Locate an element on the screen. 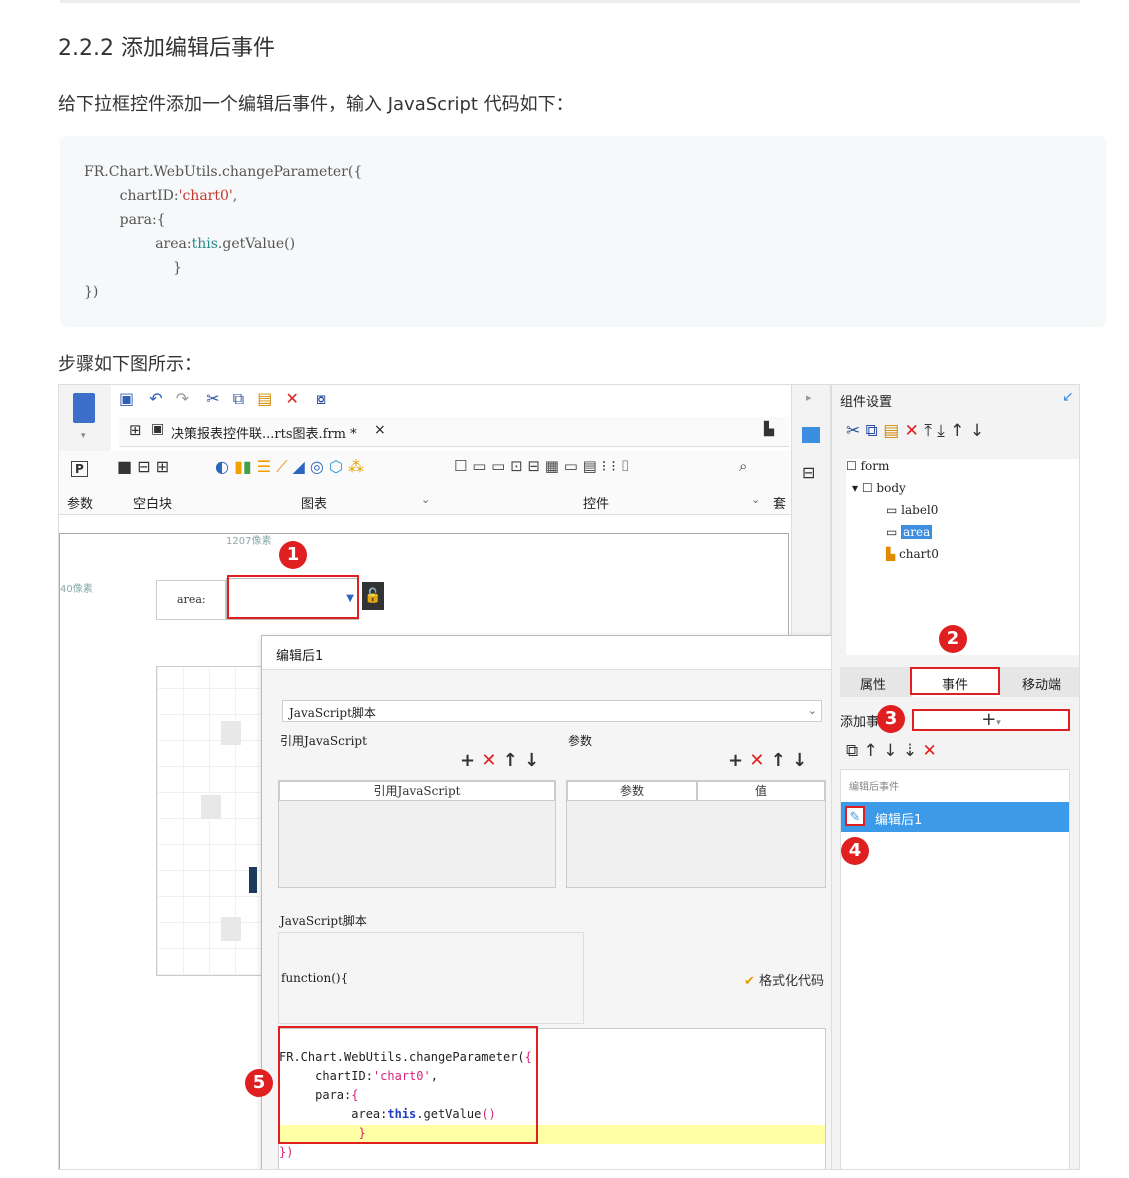 This screenshot has width=1129, height=1178. dialog-title: 编辑后1 is located at coordinates (300, 656).